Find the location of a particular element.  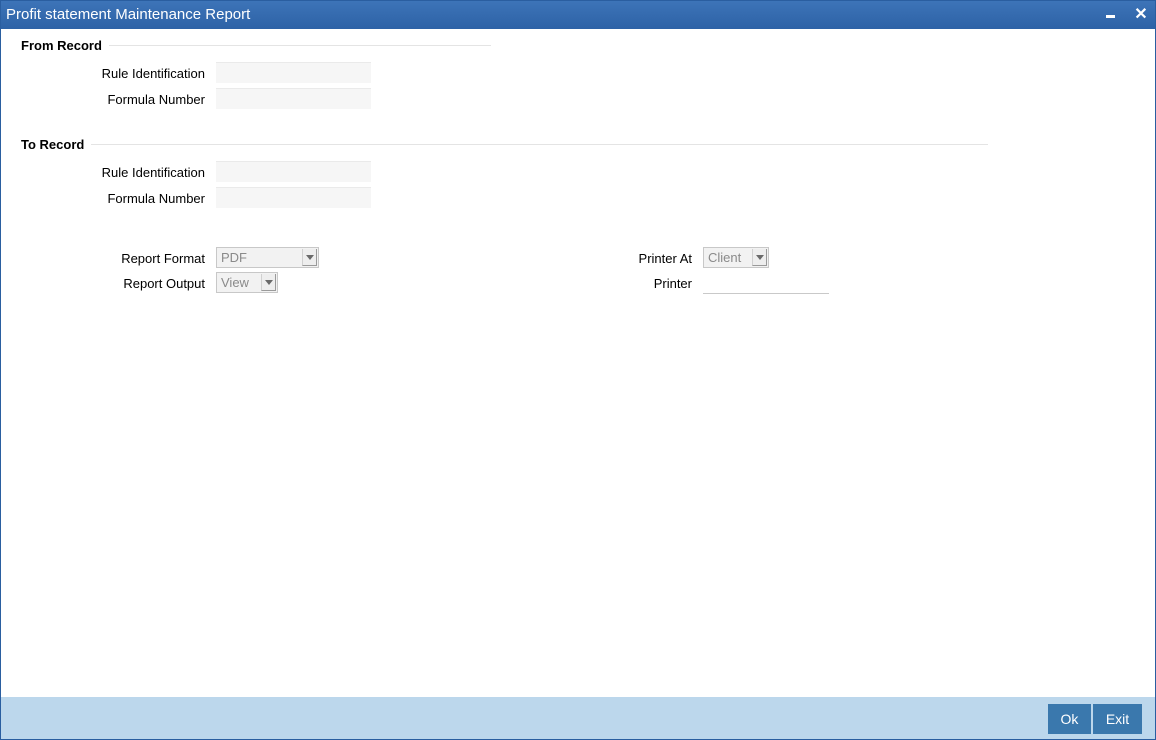

close-icon: ✕ is located at coordinates (1141, 15).